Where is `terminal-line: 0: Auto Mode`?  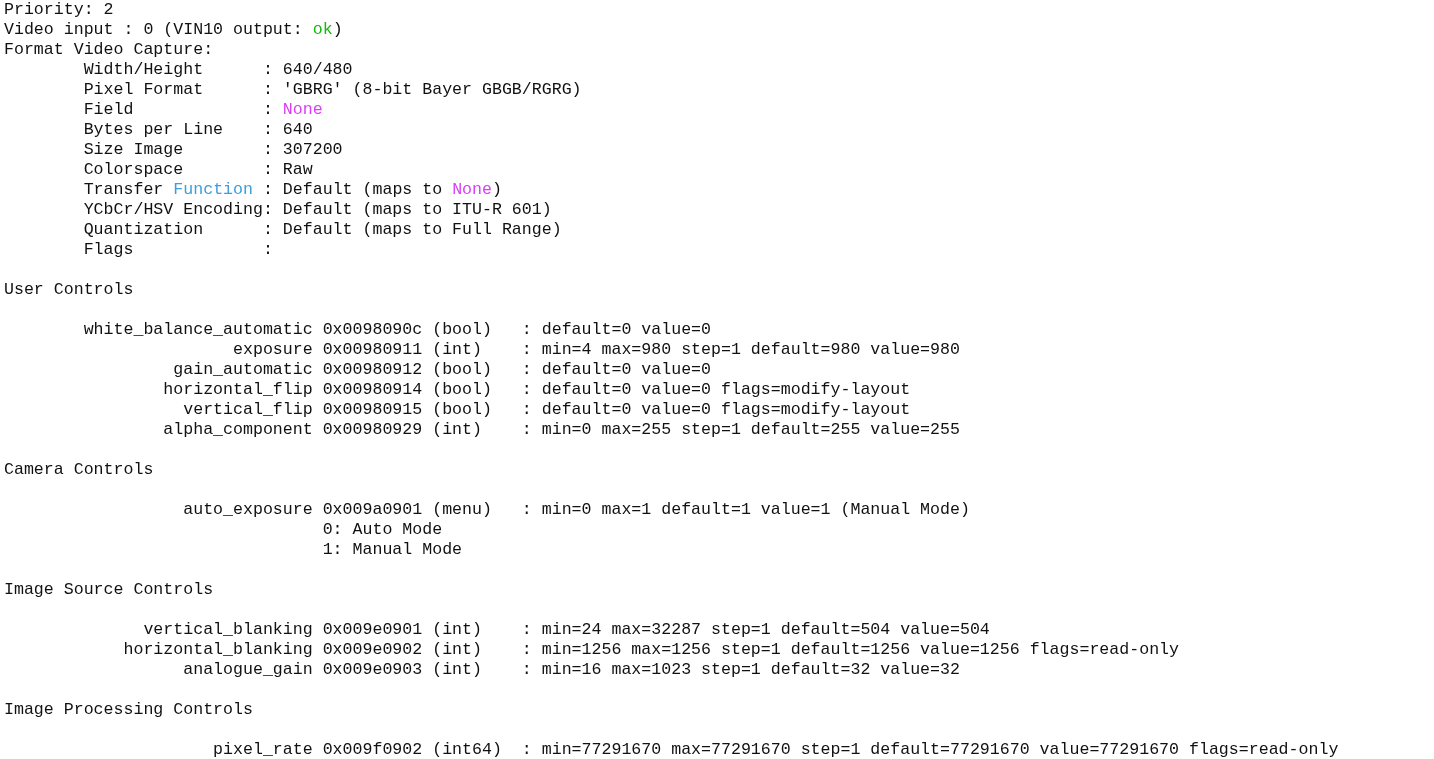
terminal-line: 0: Auto Mode is located at coordinates (382, 530).